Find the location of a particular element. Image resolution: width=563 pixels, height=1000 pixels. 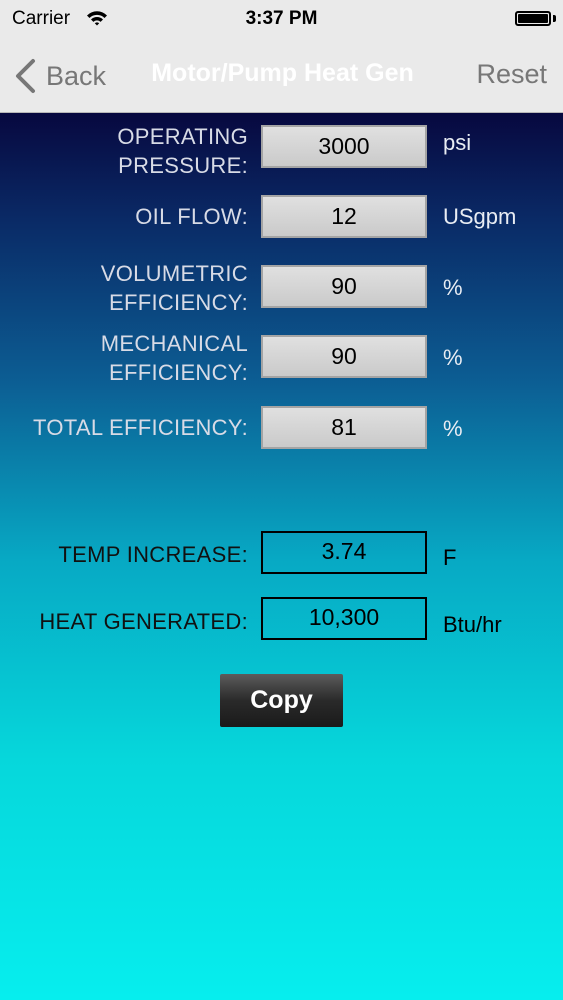

total-efficiency-label: TOTAL EFFICIENCY: is located at coordinates (140, 427).